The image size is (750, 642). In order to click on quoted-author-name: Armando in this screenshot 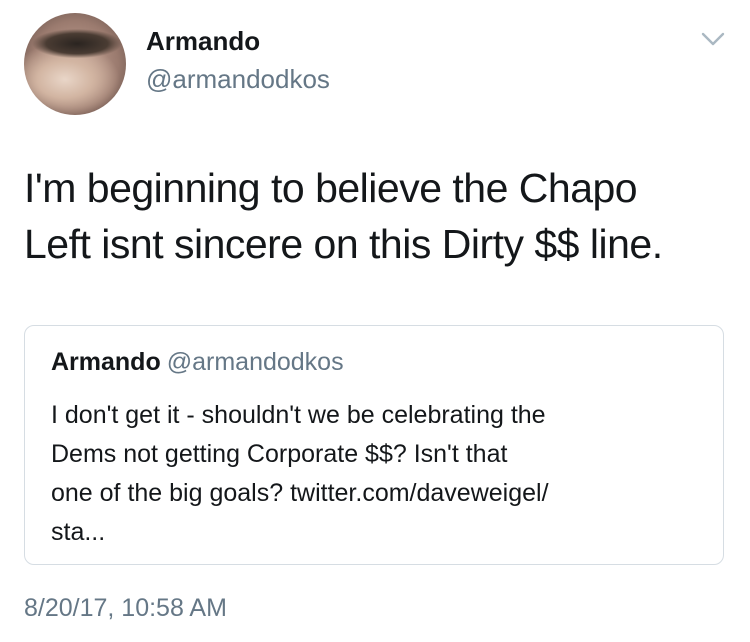, I will do `click(106, 362)`.